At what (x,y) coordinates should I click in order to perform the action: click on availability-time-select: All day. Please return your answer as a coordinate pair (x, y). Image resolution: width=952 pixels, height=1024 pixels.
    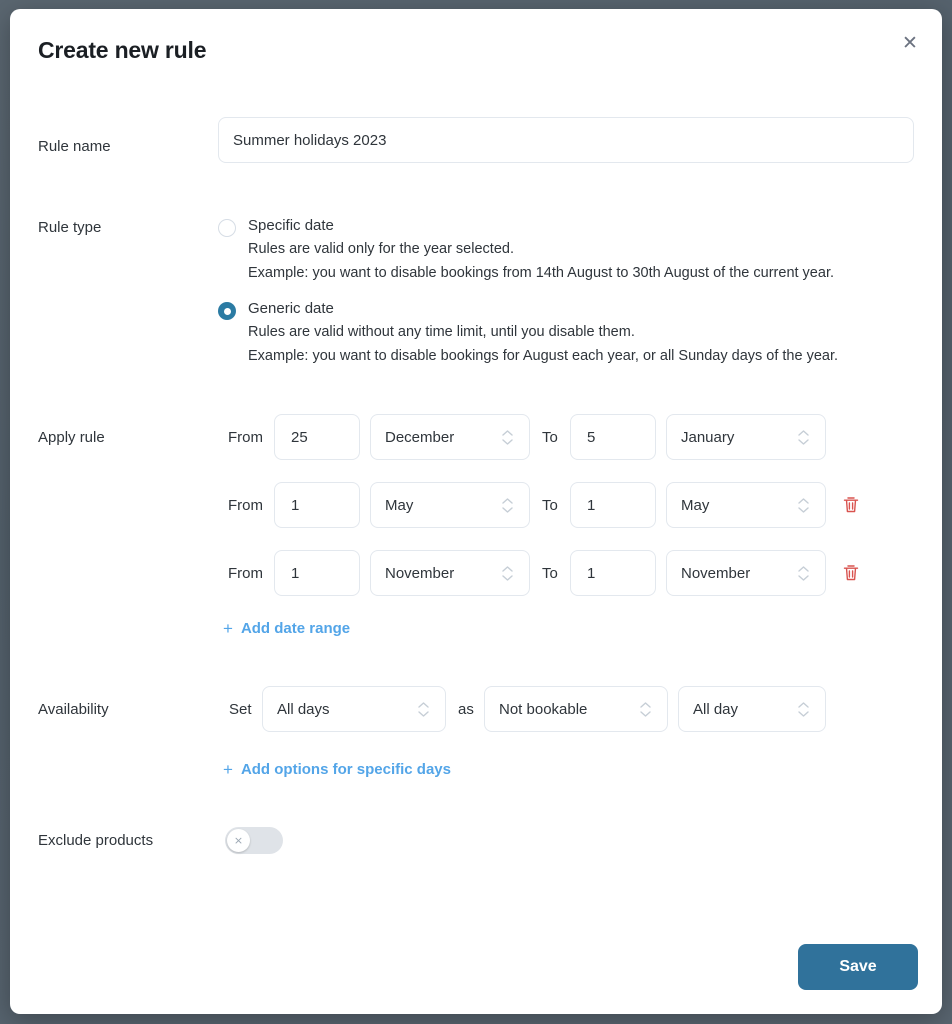
    Looking at the image, I should click on (752, 709).